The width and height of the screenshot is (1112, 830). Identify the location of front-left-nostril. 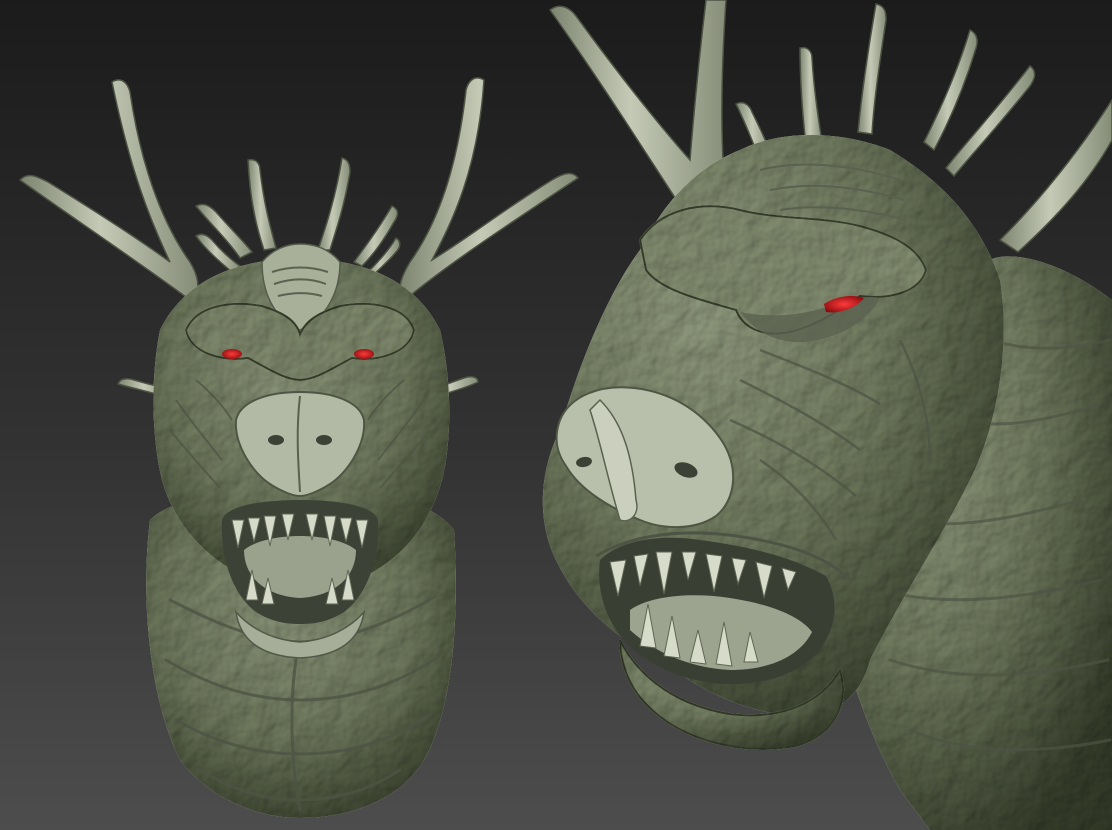
(276, 440).